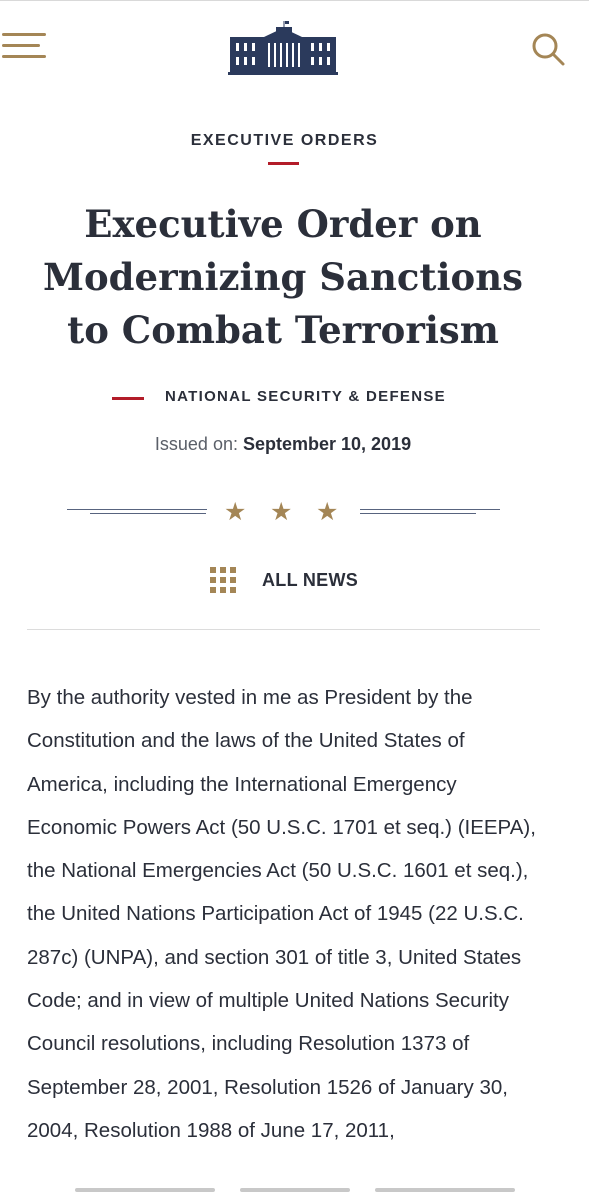  I want to click on category-rule, so click(128, 398).